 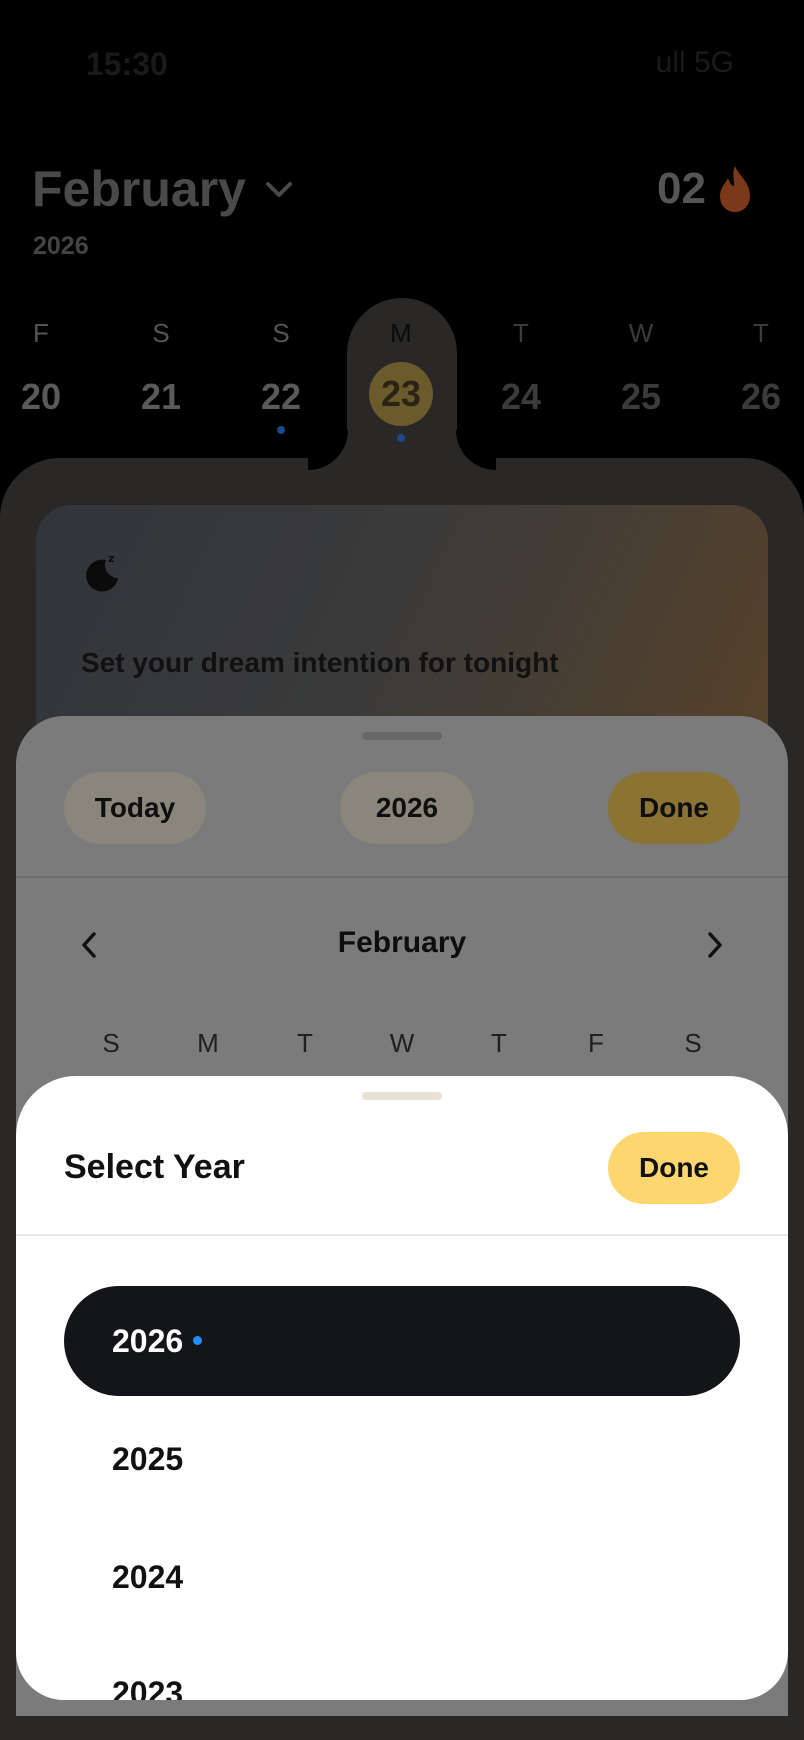 What do you see at coordinates (402, 1341) in the screenshot?
I see `year-option-selected: 2026` at bounding box center [402, 1341].